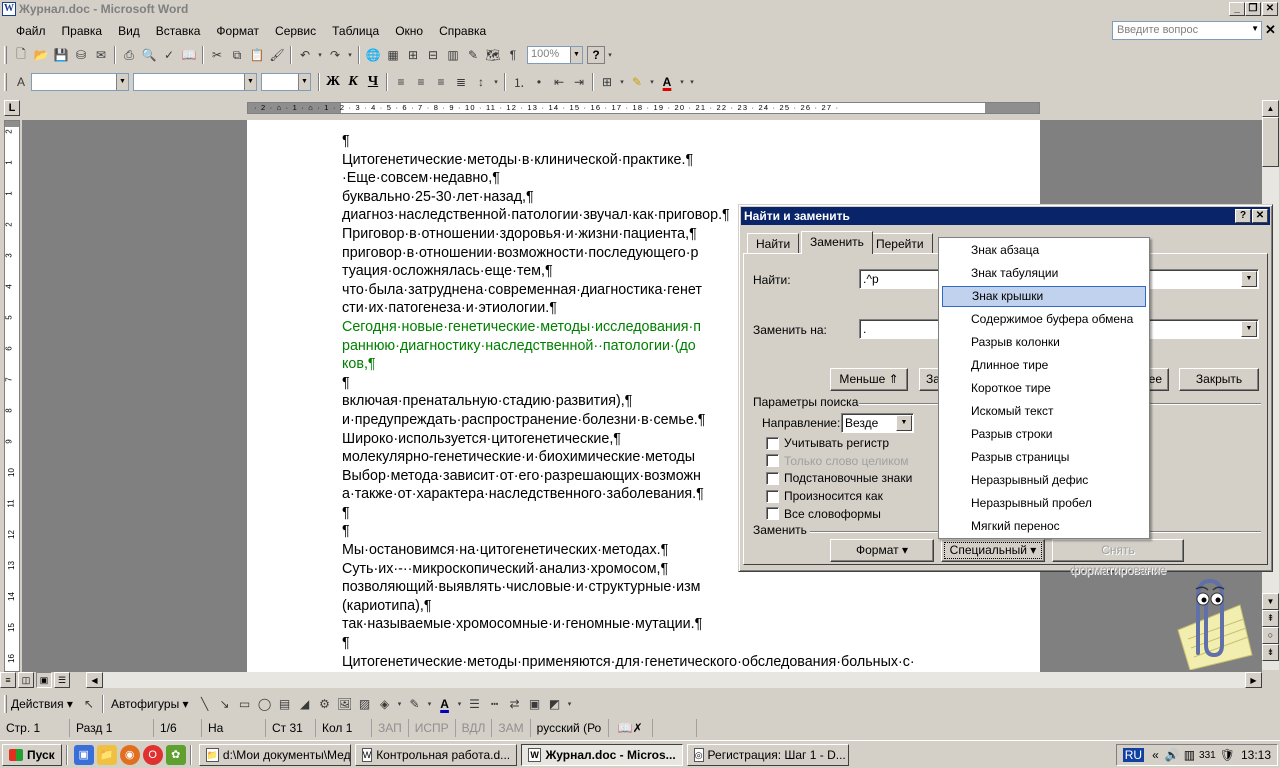 The width and height of the screenshot is (1280, 768). Describe the element at coordinates (195, 82) in the screenshot. I see `font-select: ▼` at that location.